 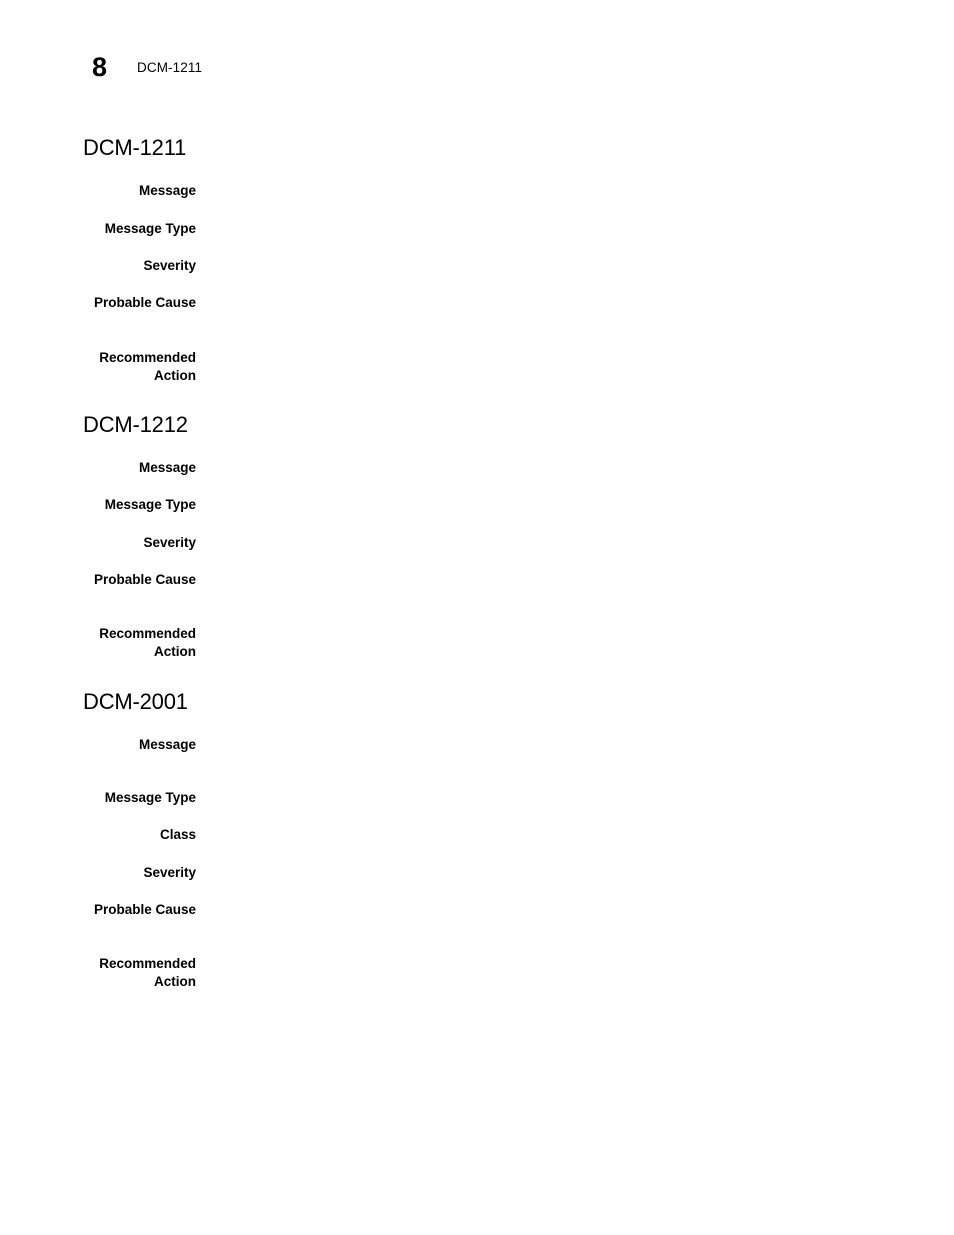 I want to click on section-heading: DCM-1211, so click(x=135, y=147).